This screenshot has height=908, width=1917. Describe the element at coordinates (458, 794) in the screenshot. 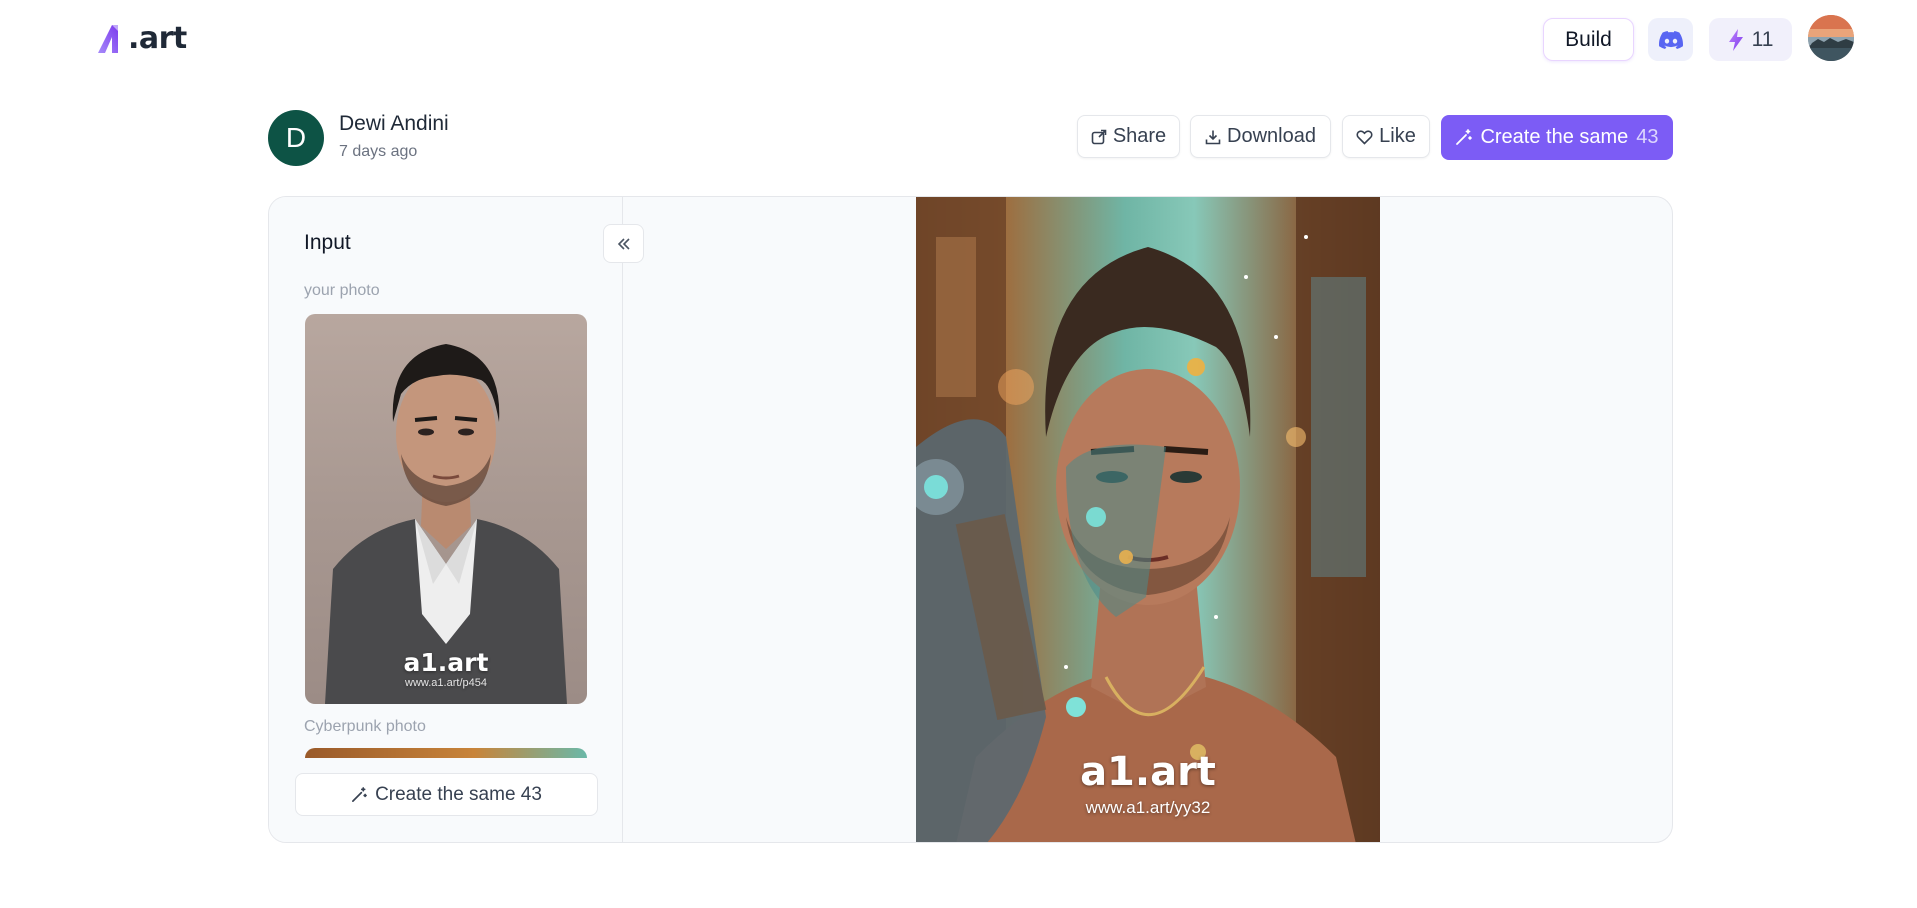

I see `create-same-panel-label: Create the same 43` at that location.